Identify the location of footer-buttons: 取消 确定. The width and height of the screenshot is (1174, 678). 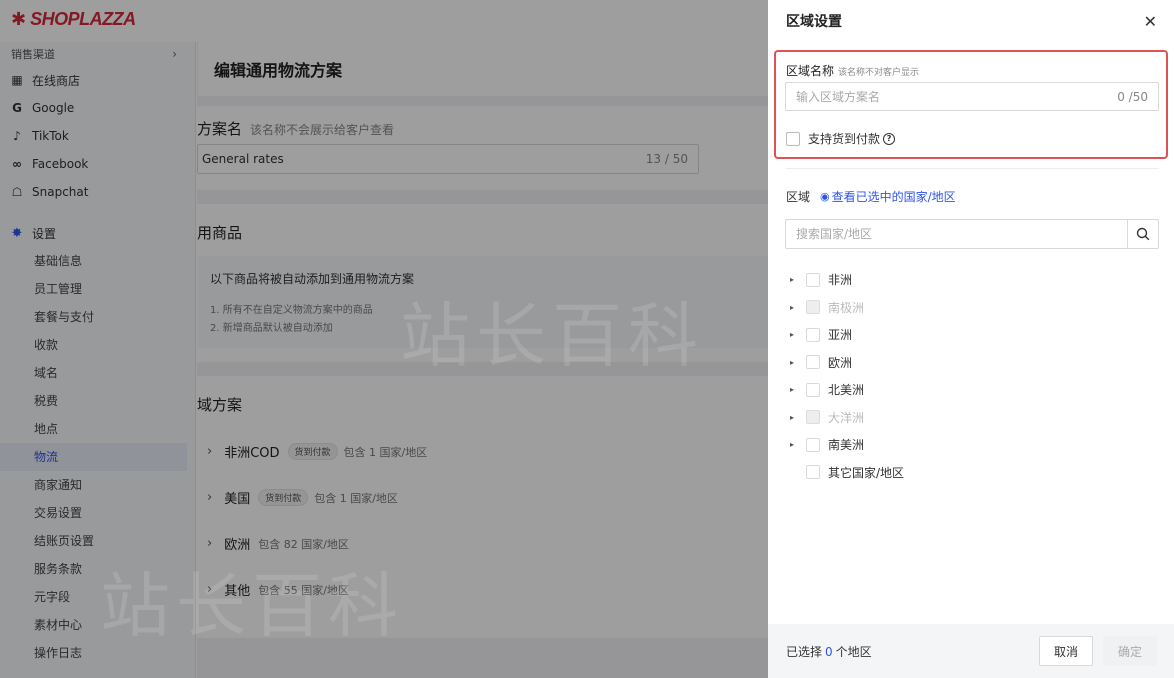
(1097, 651).